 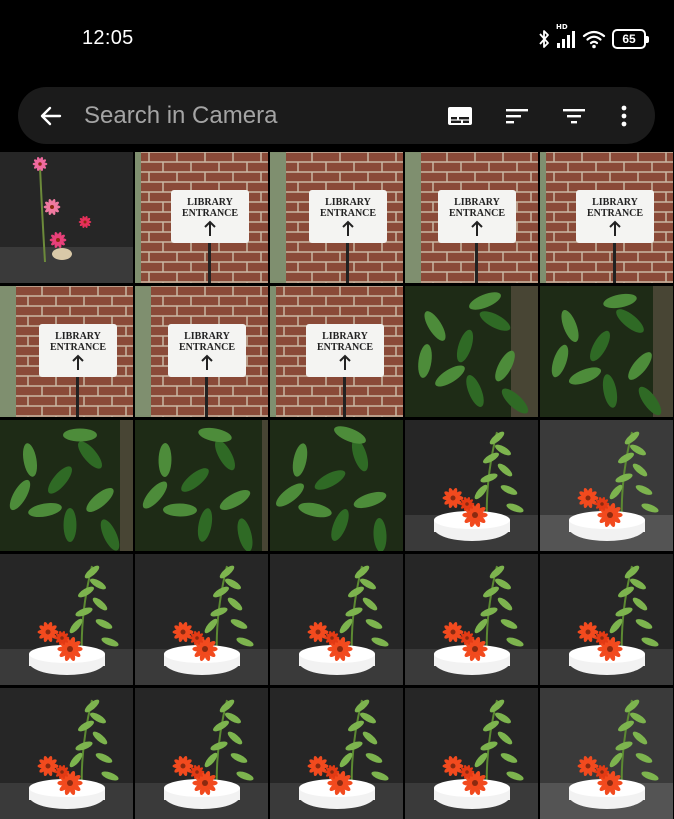 I want to click on signal-icon: HD, so click(x=566, y=36).